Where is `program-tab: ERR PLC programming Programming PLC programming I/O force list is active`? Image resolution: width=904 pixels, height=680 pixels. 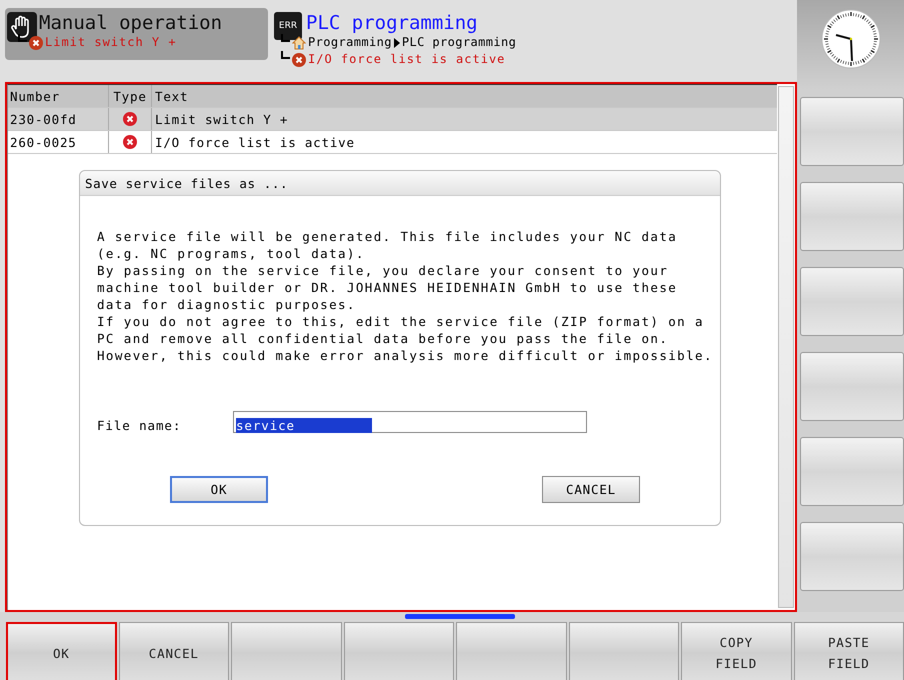
program-tab: ERR PLC programming Programming PLC programming I/O force list is active is located at coordinates (535, 45).